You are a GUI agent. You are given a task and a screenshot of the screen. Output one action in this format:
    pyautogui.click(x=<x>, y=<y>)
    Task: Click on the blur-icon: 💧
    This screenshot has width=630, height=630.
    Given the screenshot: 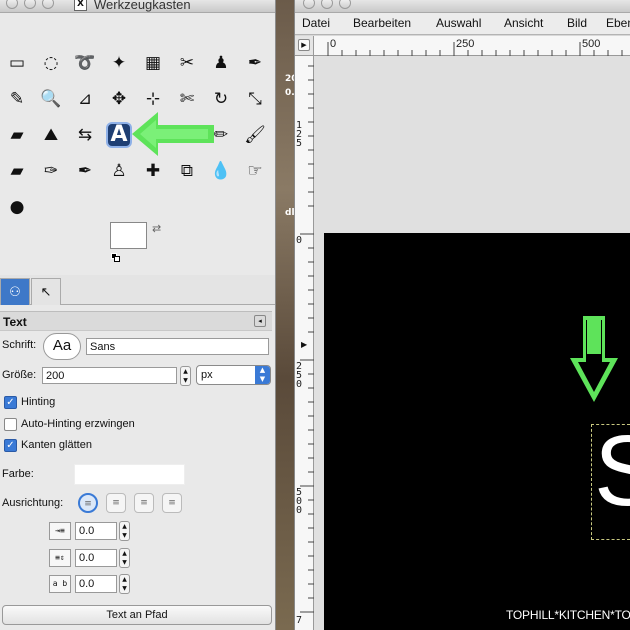 What is the action you would take?
    pyautogui.click(x=221, y=171)
    